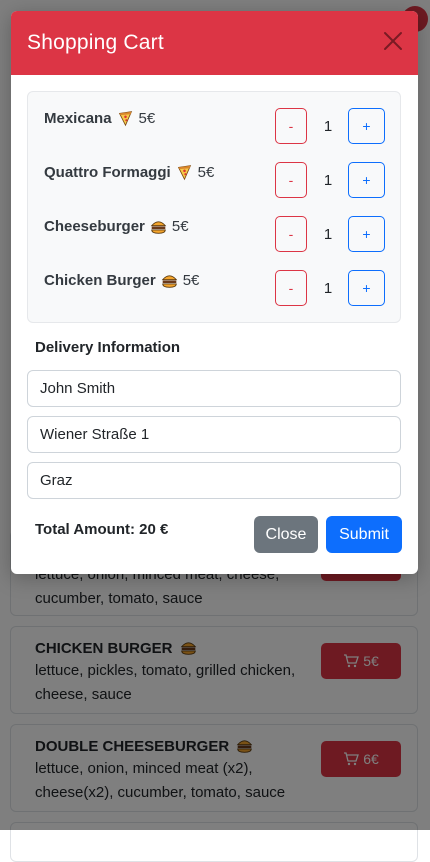 This screenshot has height=862, width=430. I want to click on modal-header: Shopping Cart, so click(214, 43).